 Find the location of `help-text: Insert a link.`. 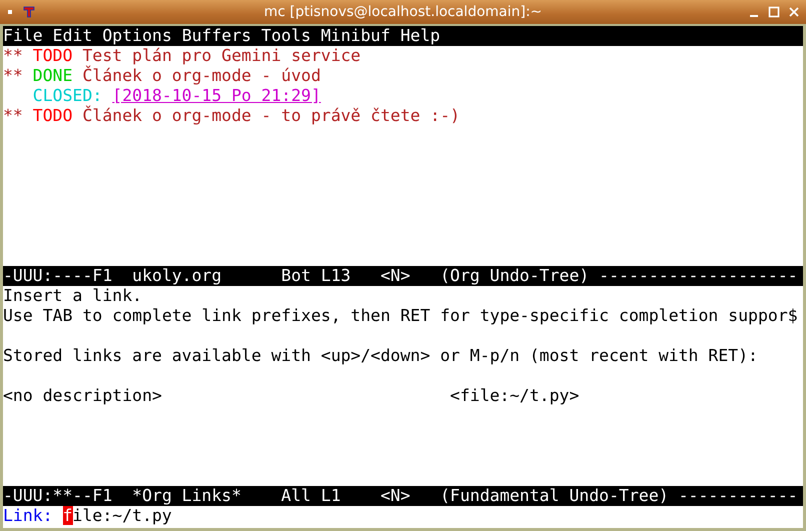

help-text: Insert a link. is located at coordinates (72, 296).